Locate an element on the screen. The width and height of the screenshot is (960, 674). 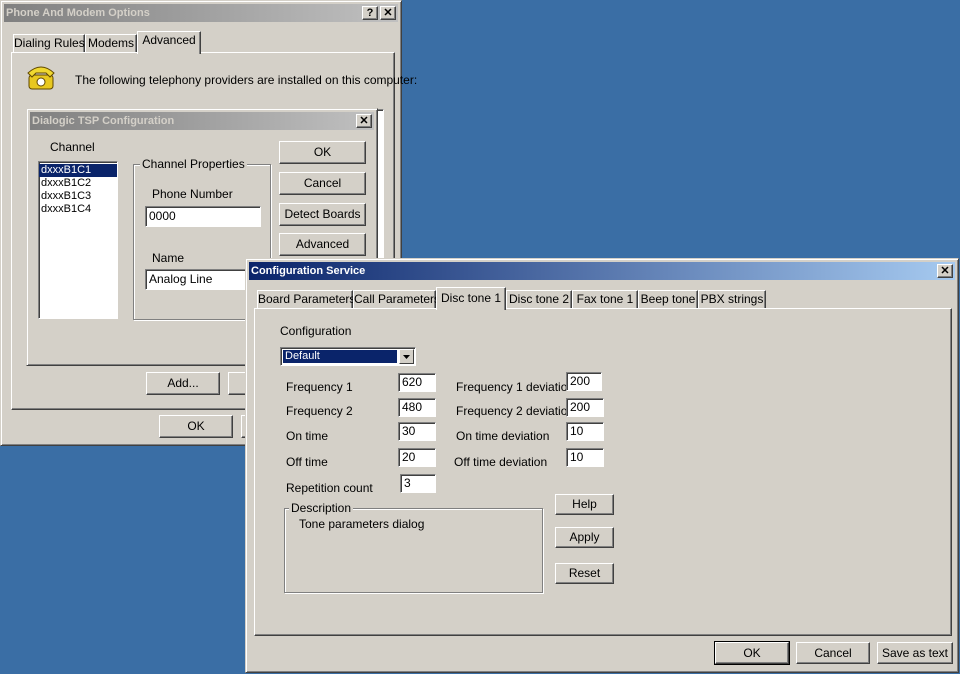
channel-item: dxxxB1C1 is located at coordinates (78, 170).